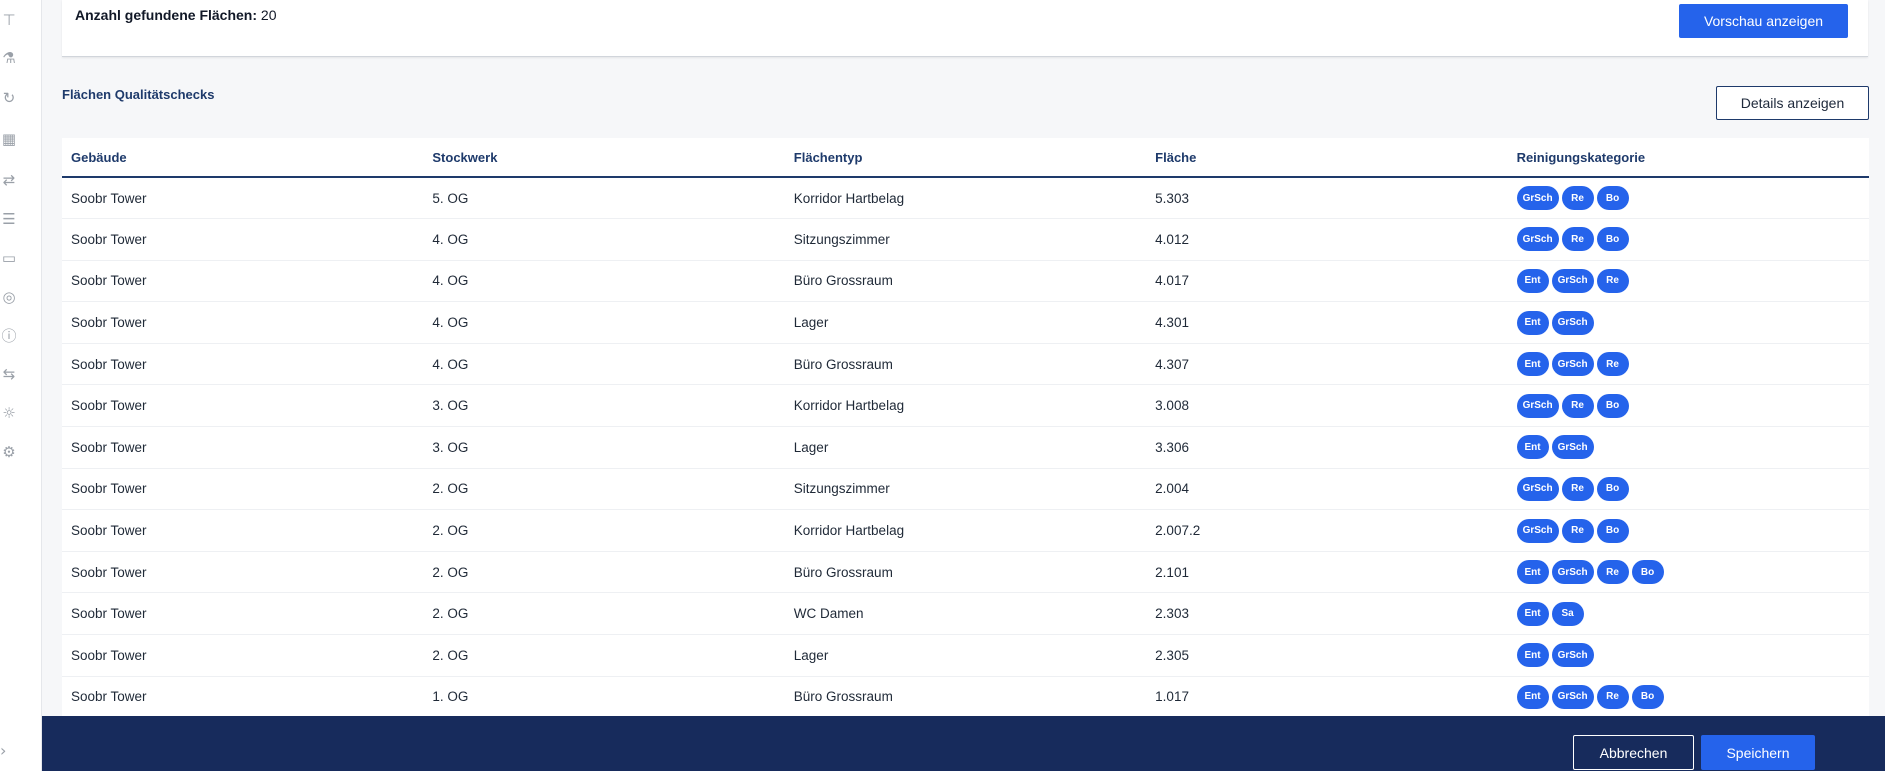 This screenshot has width=1885, height=771. Describe the element at coordinates (9, 297) in the screenshot. I see `target-icon: ◎` at that location.